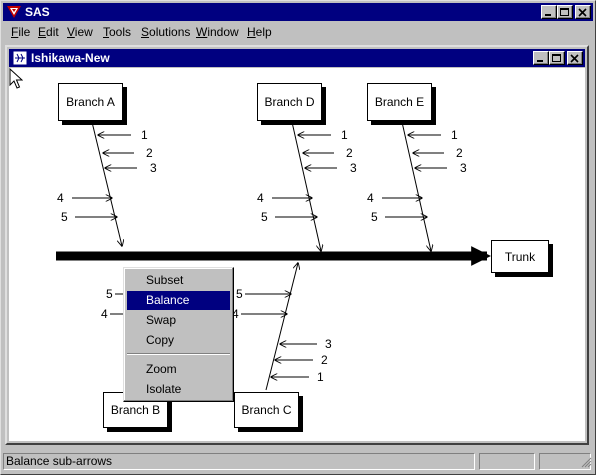 Image resolution: width=596 pixels, height=475 pixels. What do you see at coordinates (507, 461) in the screenshot?
I see `status-panel-empty` at bounding box center [507, 461].